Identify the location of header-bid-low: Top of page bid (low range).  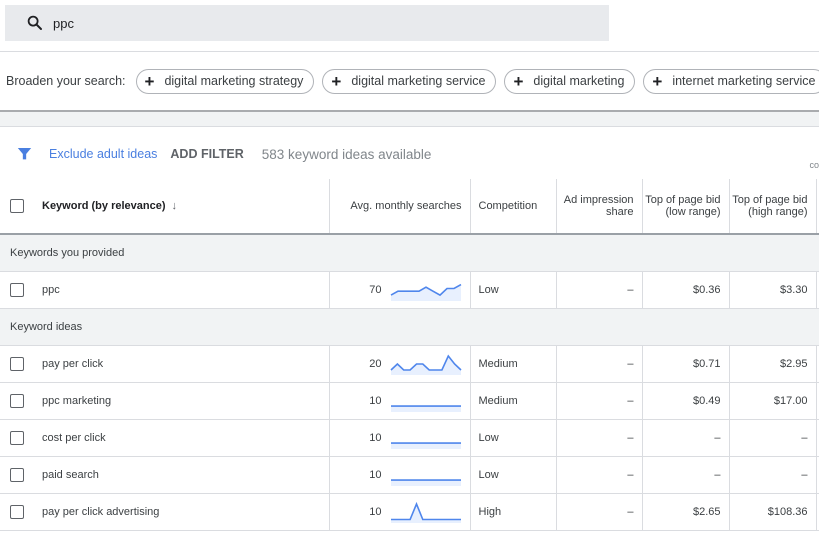
(686, 207).